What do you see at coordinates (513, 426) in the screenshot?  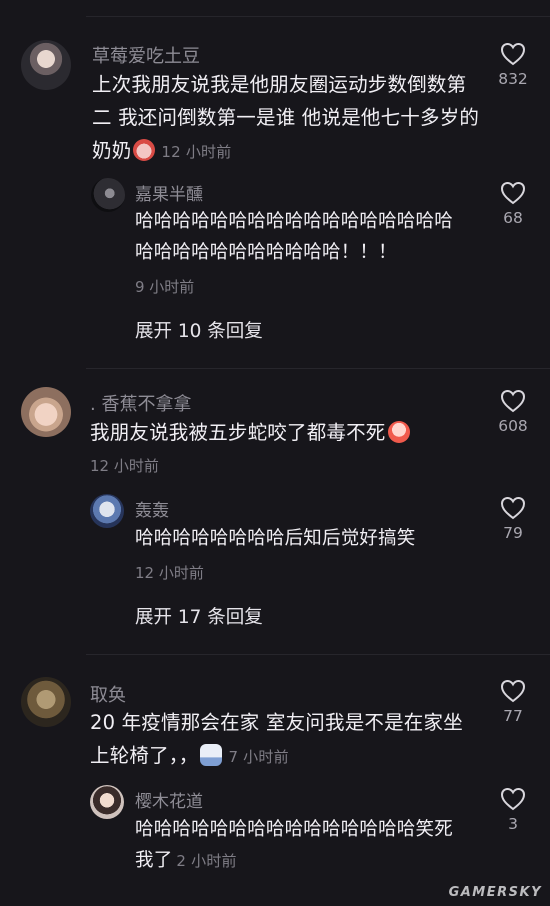 I see `like-count: 608` at bounding box center [513, 426].